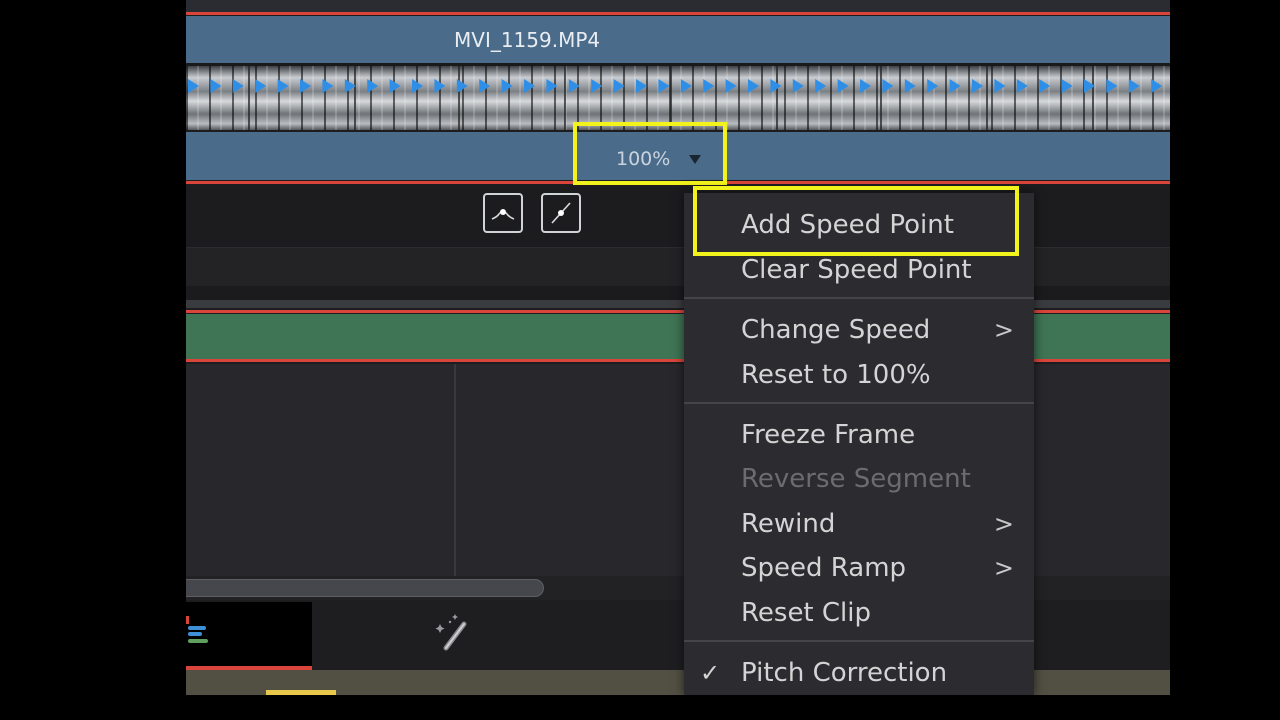 This screenshot has height=720, width=1280. I want to click on menu-item-label: Speed Ramp, so click(824, 568).